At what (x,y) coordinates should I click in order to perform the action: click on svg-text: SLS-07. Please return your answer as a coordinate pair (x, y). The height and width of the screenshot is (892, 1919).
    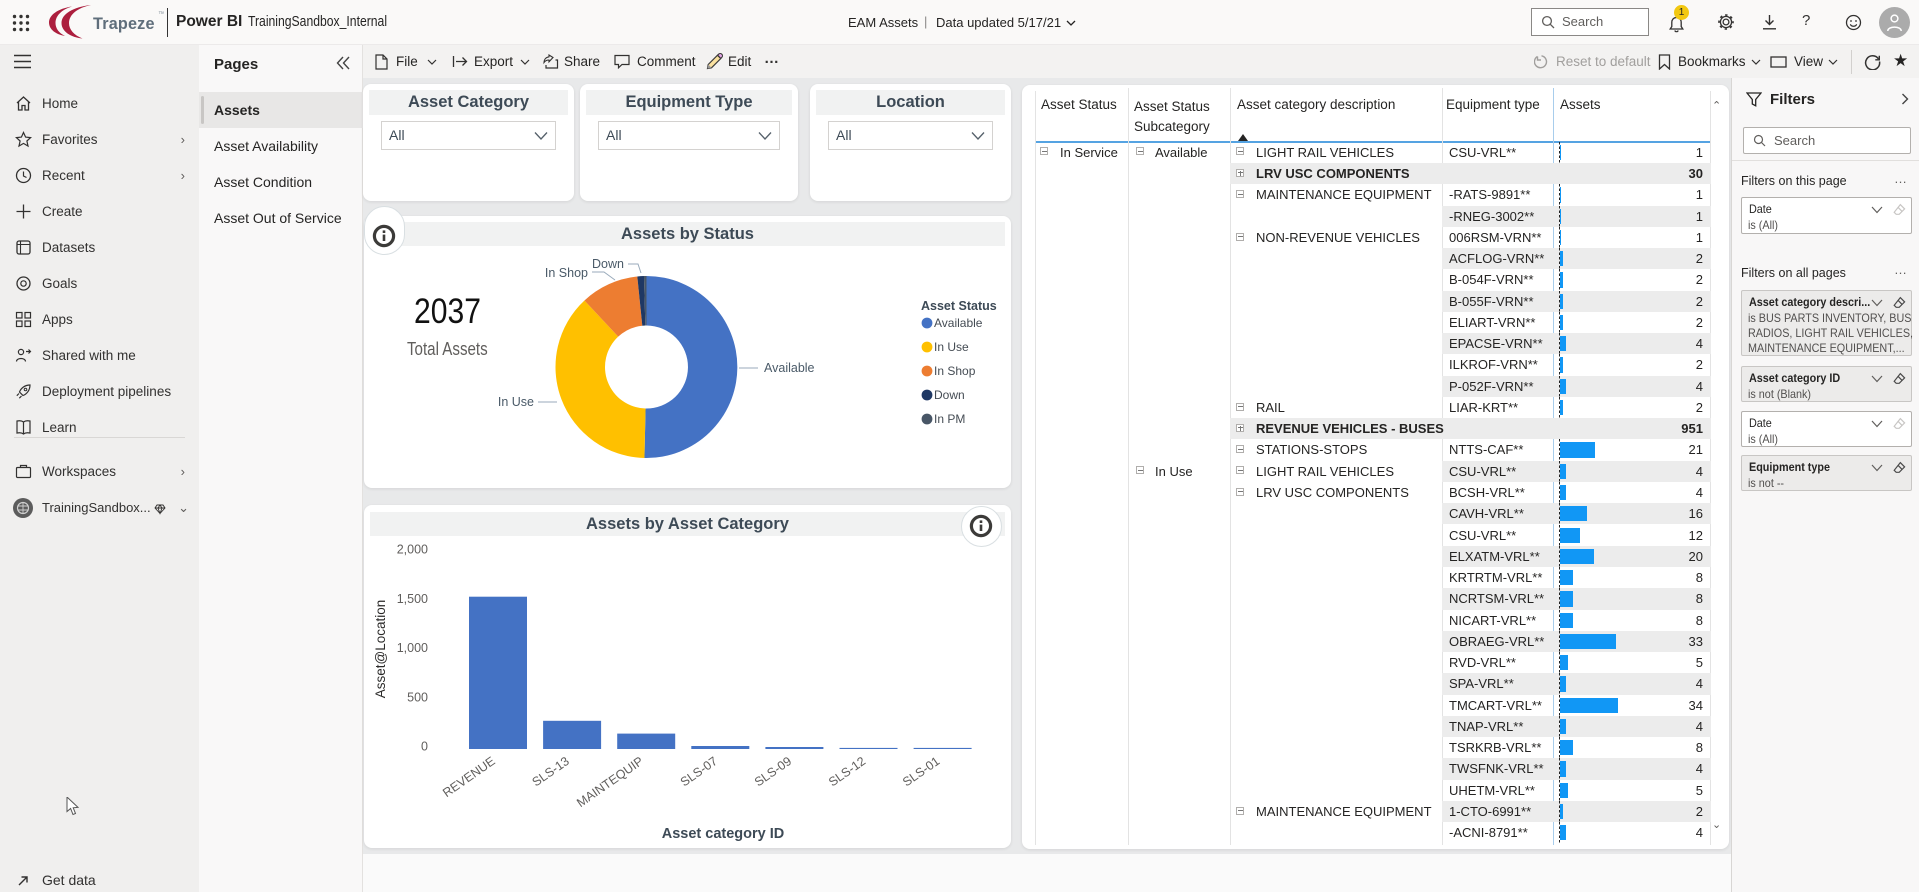
    Looking at the image, I should click on (699, 771).